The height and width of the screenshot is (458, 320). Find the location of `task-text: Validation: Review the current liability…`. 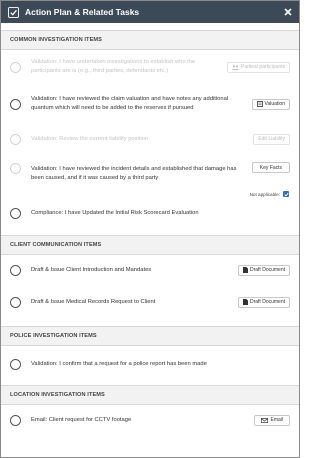

task-text: Validation: Review the current liability… is located at coordinates (90, 138).